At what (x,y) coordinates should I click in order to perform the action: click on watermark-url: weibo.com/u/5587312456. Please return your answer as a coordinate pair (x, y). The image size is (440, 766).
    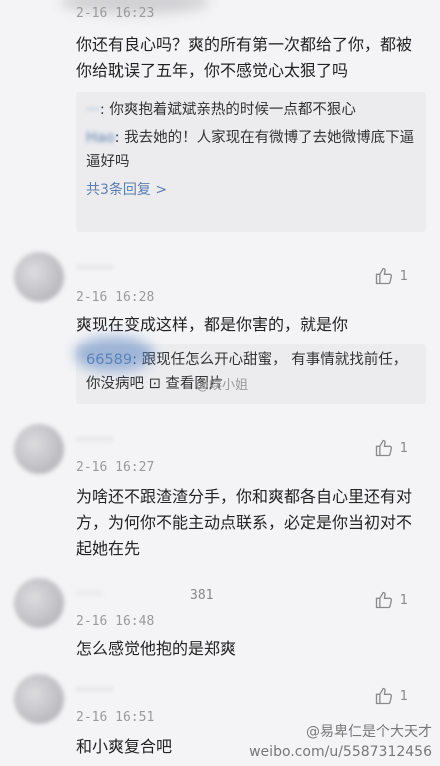
    Looking at the image, I should click on (340, 752).